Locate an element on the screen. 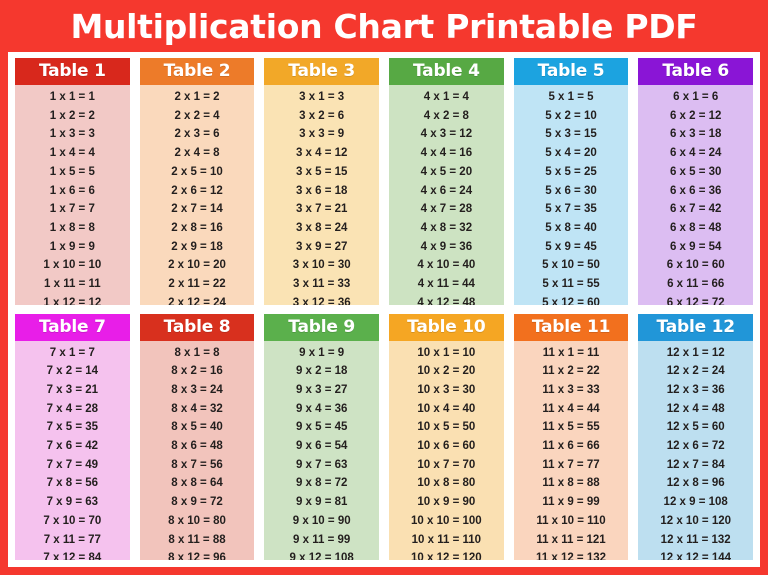 The image size is (768, 575). fact-row: 7 x 5 = 35 is located at coordinates (72, 427).